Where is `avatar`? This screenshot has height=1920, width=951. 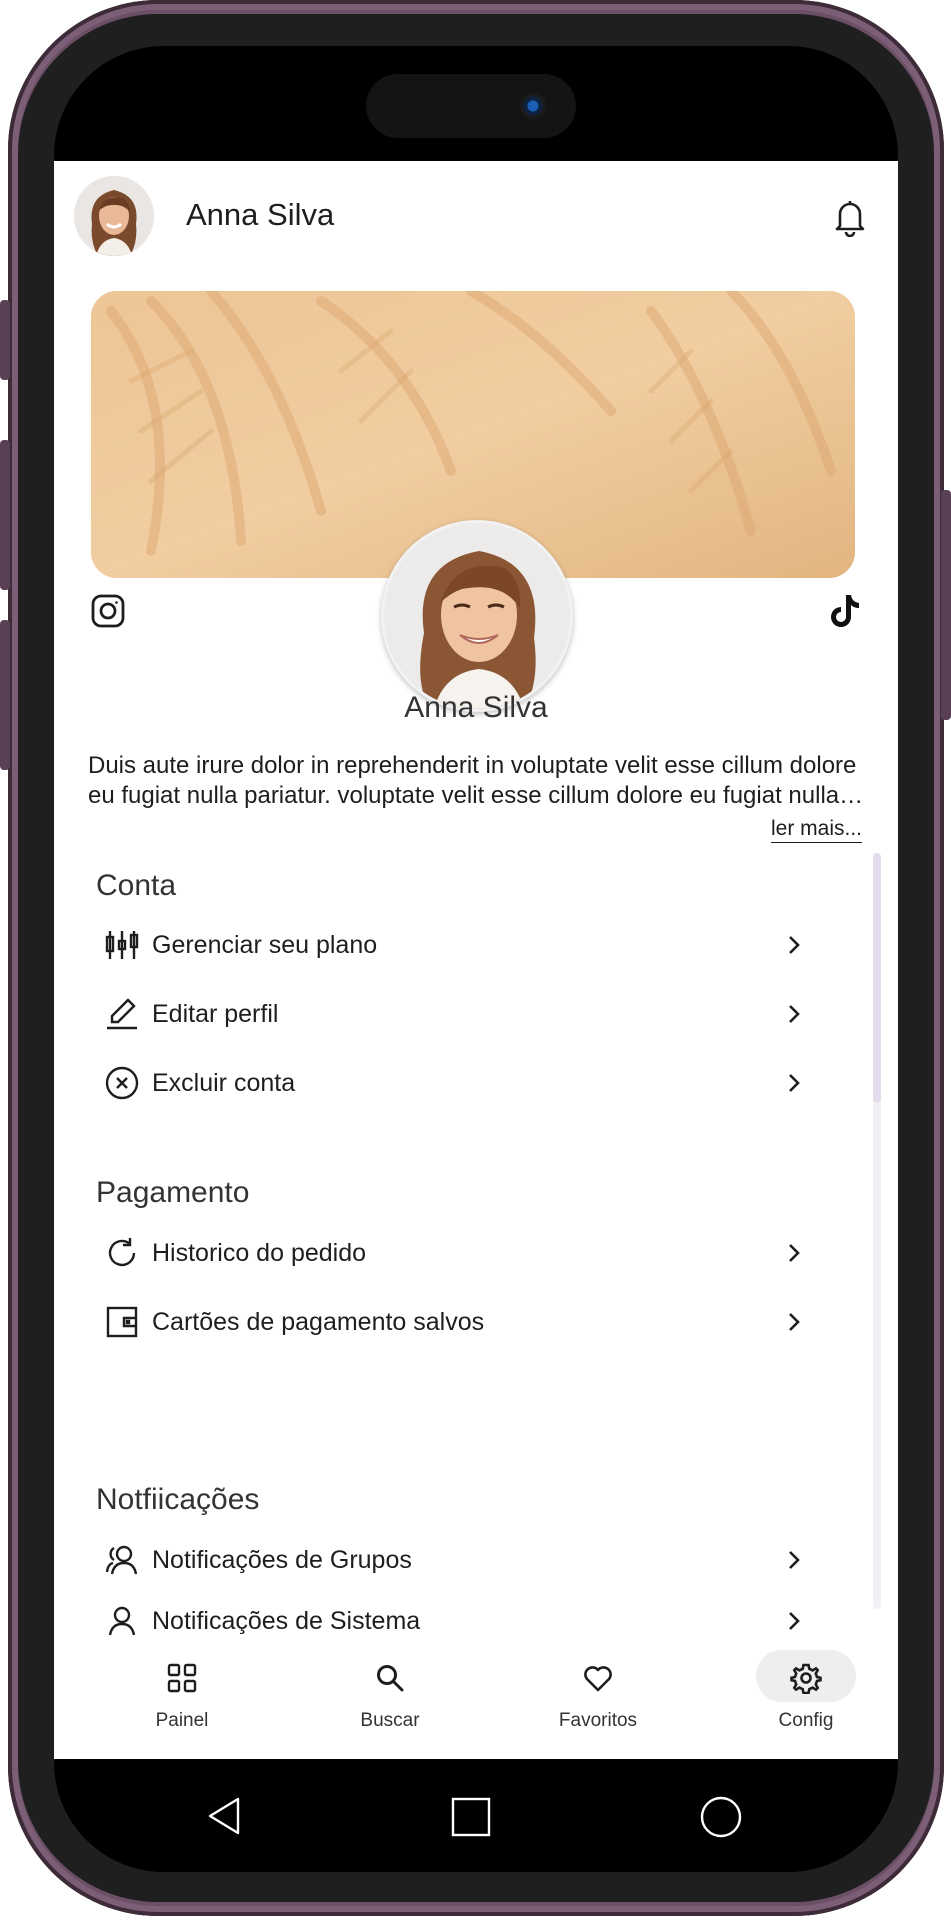
avatar is located at coordinates (114, 216).